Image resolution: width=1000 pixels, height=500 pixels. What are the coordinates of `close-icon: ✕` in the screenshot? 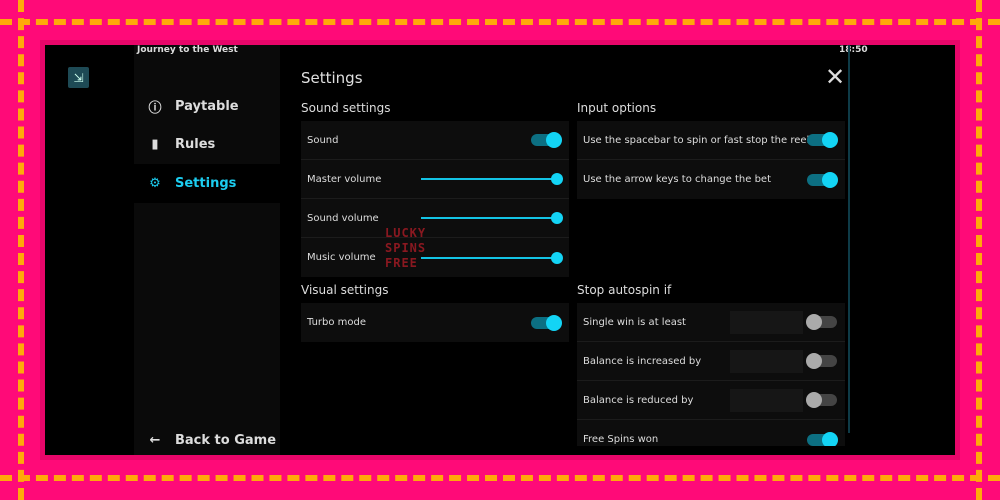 It's located at (835, 77).